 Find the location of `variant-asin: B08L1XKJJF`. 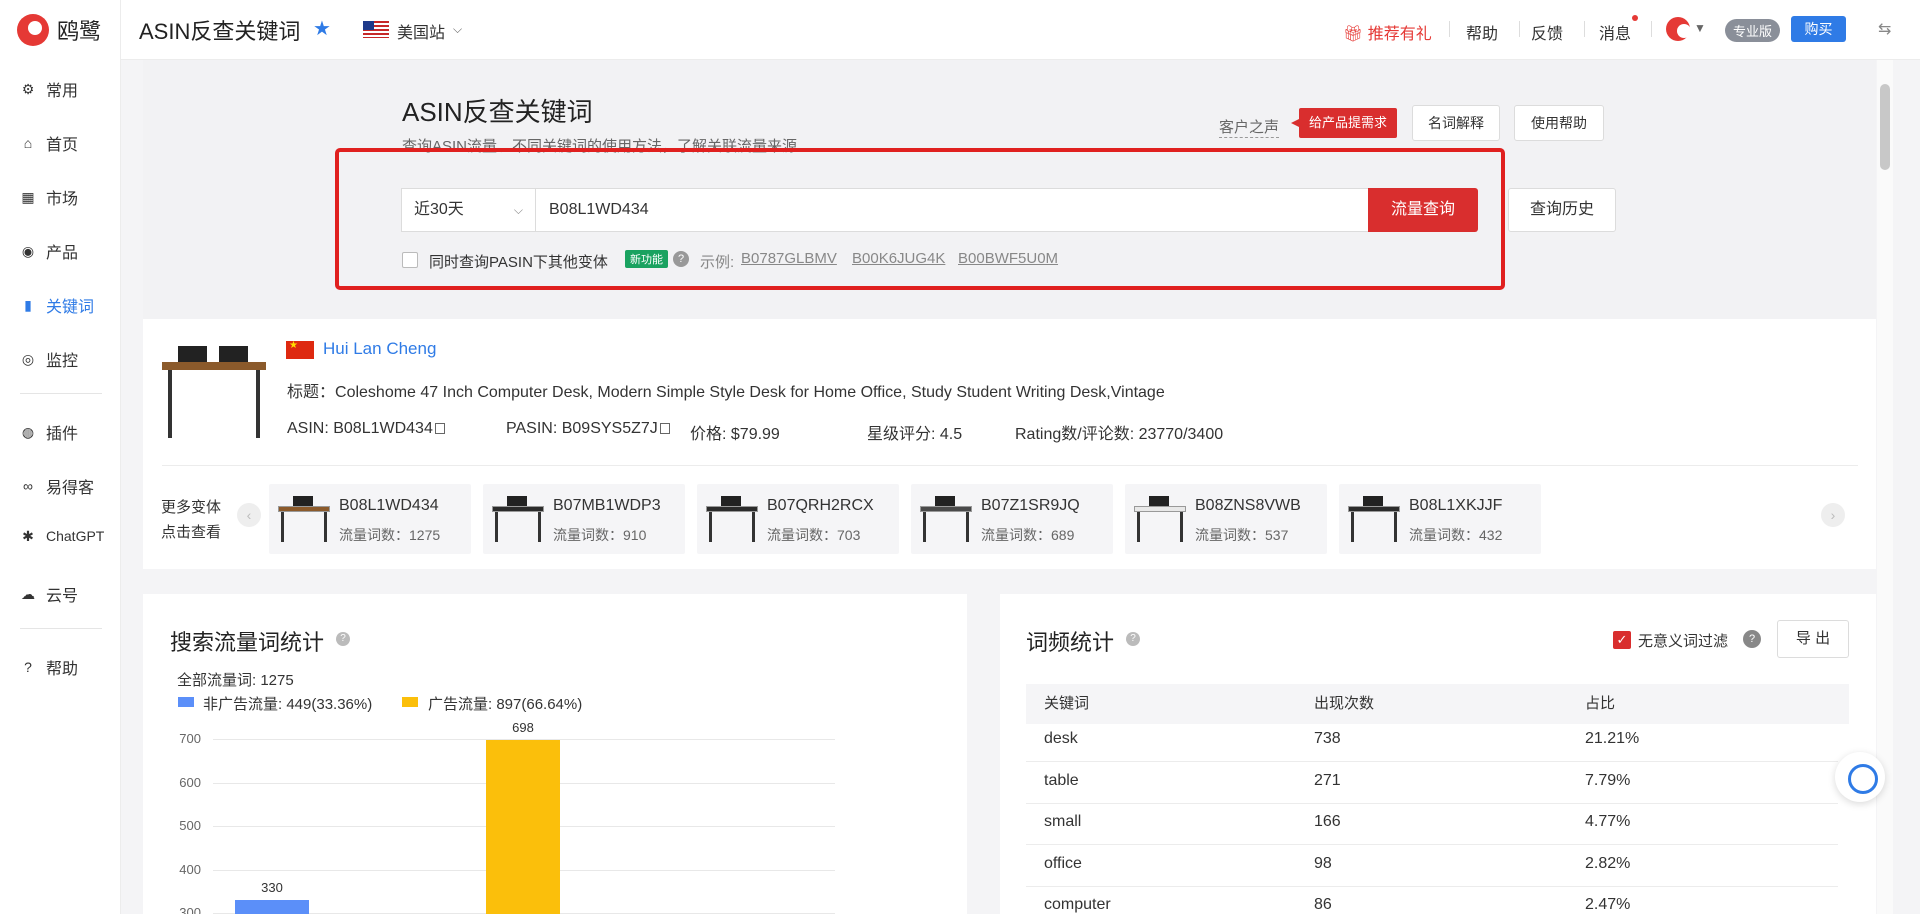

variant-asin: B08L1XKJJF is located at coordinates (1456, 505).